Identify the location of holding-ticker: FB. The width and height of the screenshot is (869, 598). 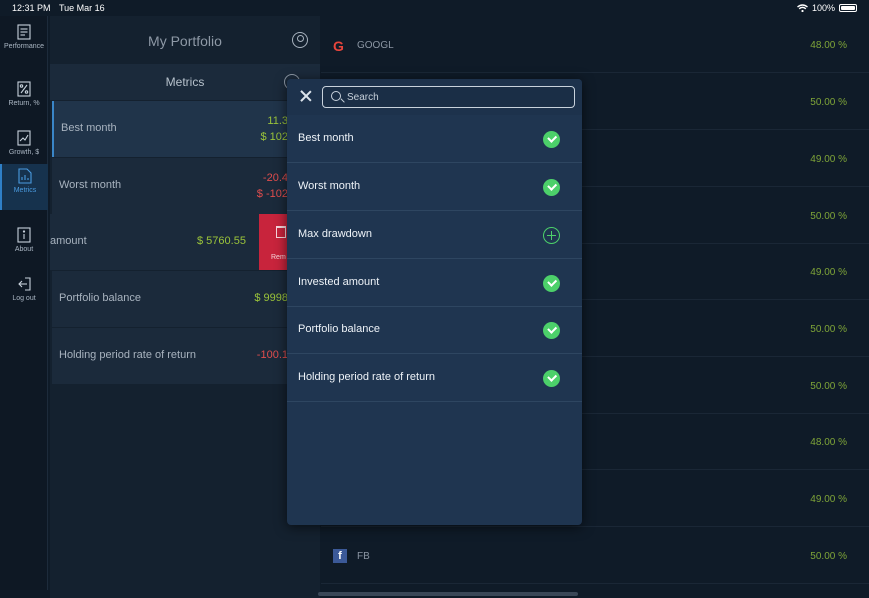
(363, 556).